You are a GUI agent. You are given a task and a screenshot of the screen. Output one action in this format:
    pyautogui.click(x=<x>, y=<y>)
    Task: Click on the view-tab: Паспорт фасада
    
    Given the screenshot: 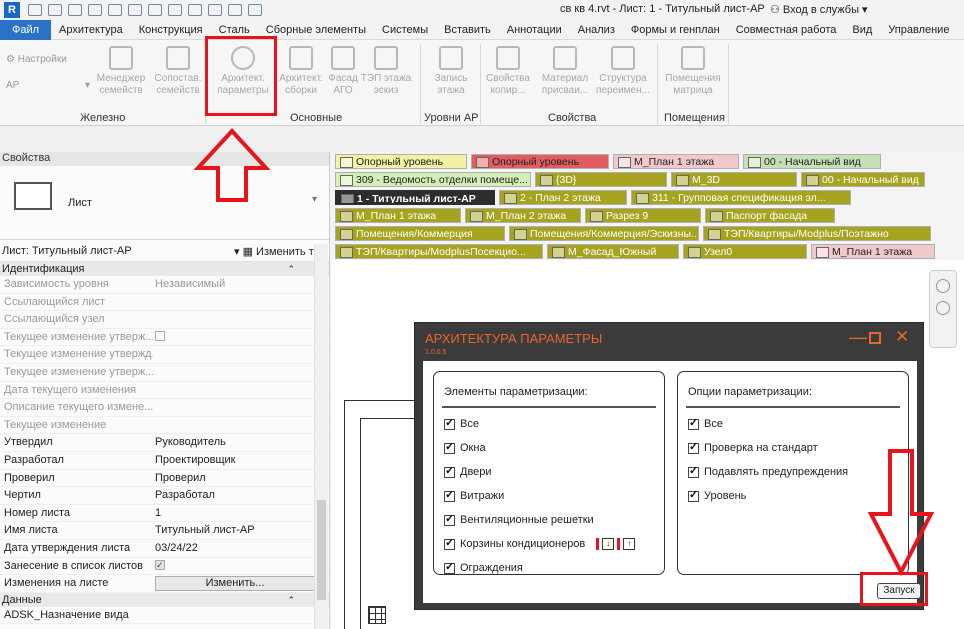 What is the action you would take?
    pyautogui.click(x=770, y=215)
    